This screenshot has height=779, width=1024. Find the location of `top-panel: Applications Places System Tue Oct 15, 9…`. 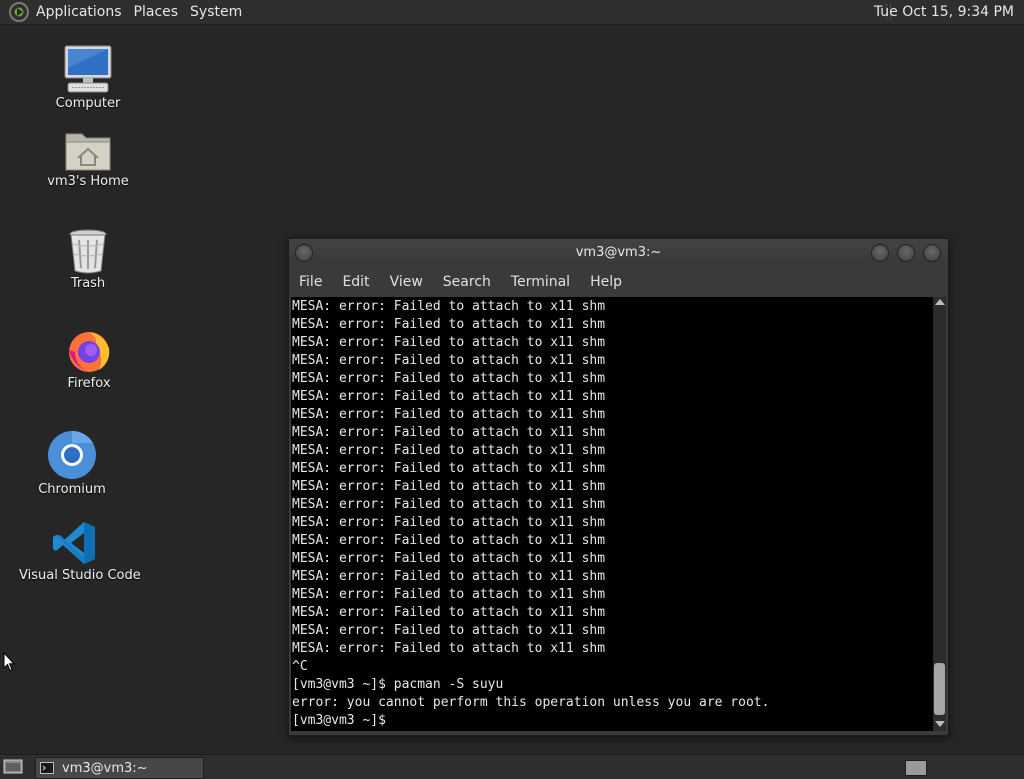

top-panel: Applications Places System Tue Oct 15, 9… is located at coordinates (512, 12).